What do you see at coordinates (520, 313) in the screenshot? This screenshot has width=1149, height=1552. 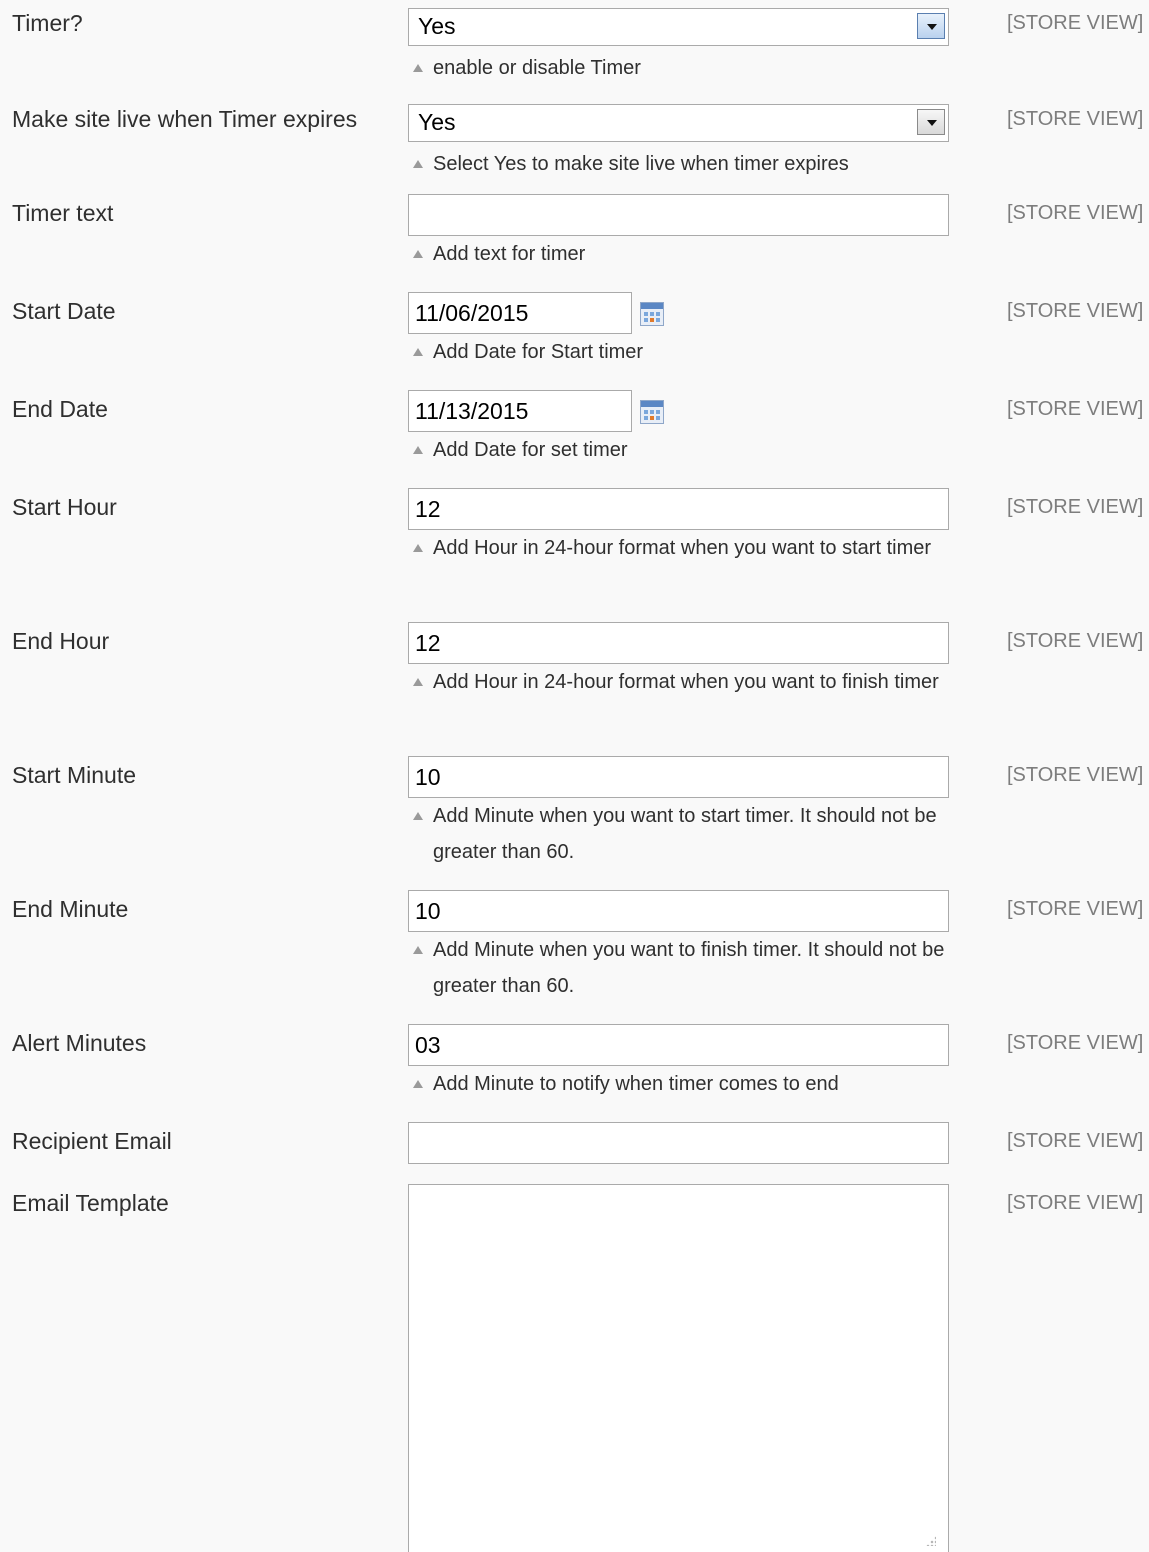 I see `start-date-input` at bounding box center [520, 313].